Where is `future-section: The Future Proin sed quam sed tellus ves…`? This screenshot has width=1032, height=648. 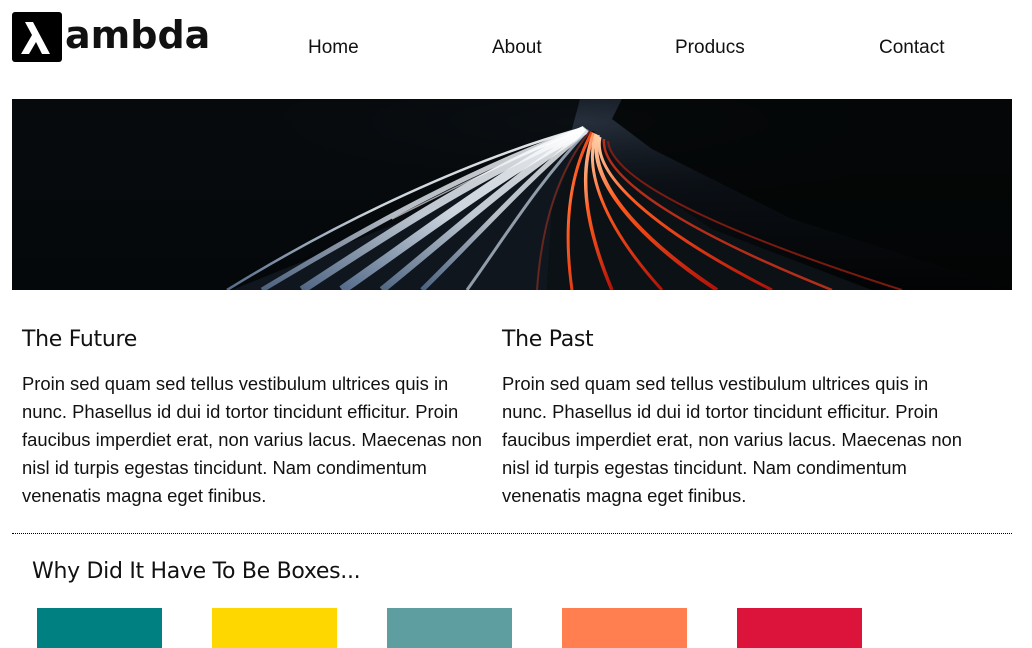
future-section: The Future Proin sed quam sed tellus ves… is located at coordinates (253, 418).